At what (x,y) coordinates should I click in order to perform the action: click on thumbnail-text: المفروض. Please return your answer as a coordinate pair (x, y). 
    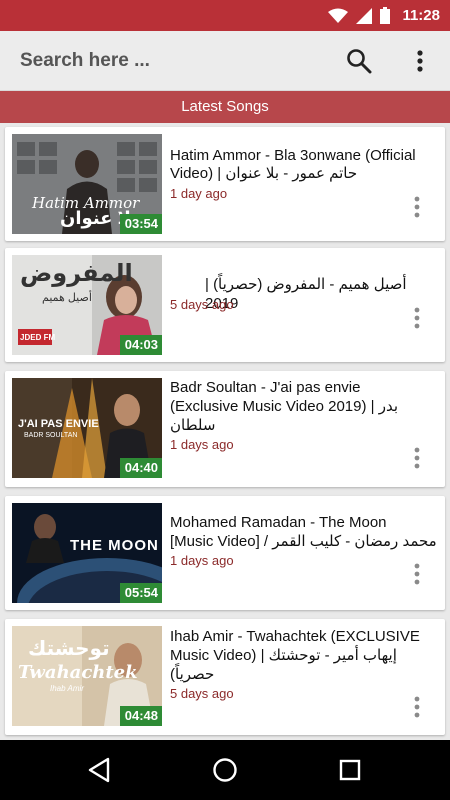
    Looking at the image, I should click on (76, 273).